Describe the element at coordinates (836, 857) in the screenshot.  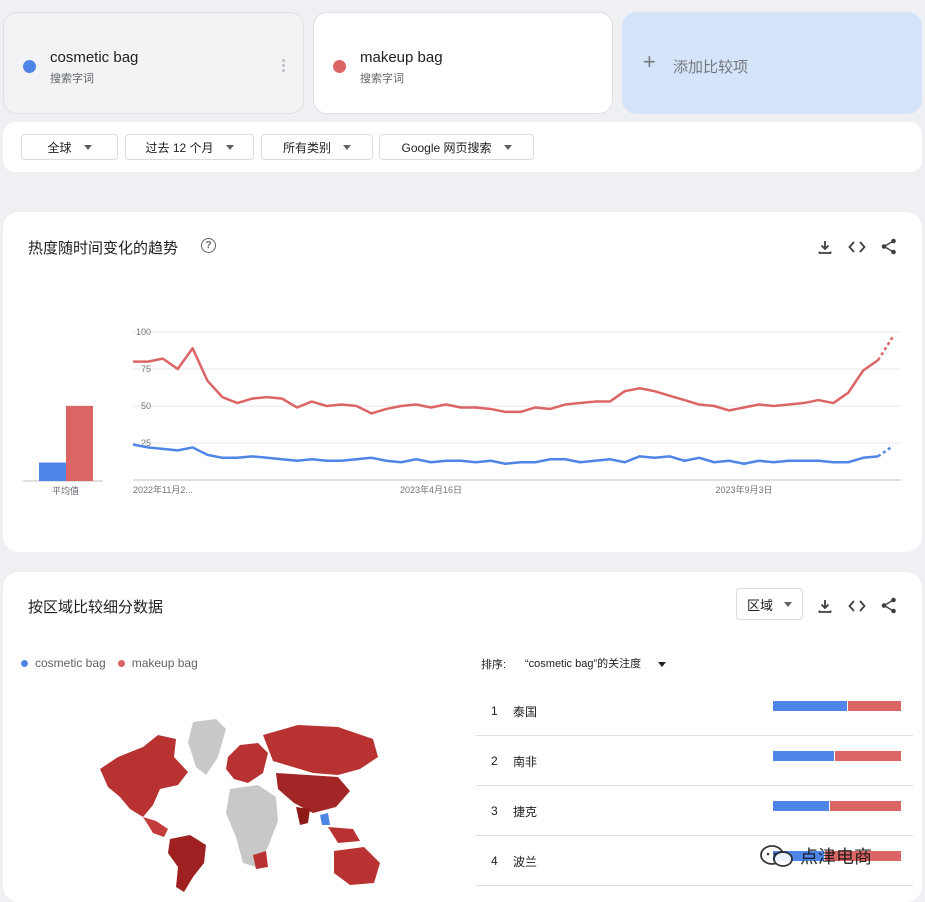
I see `watermark-text: 点津电商` at that location.